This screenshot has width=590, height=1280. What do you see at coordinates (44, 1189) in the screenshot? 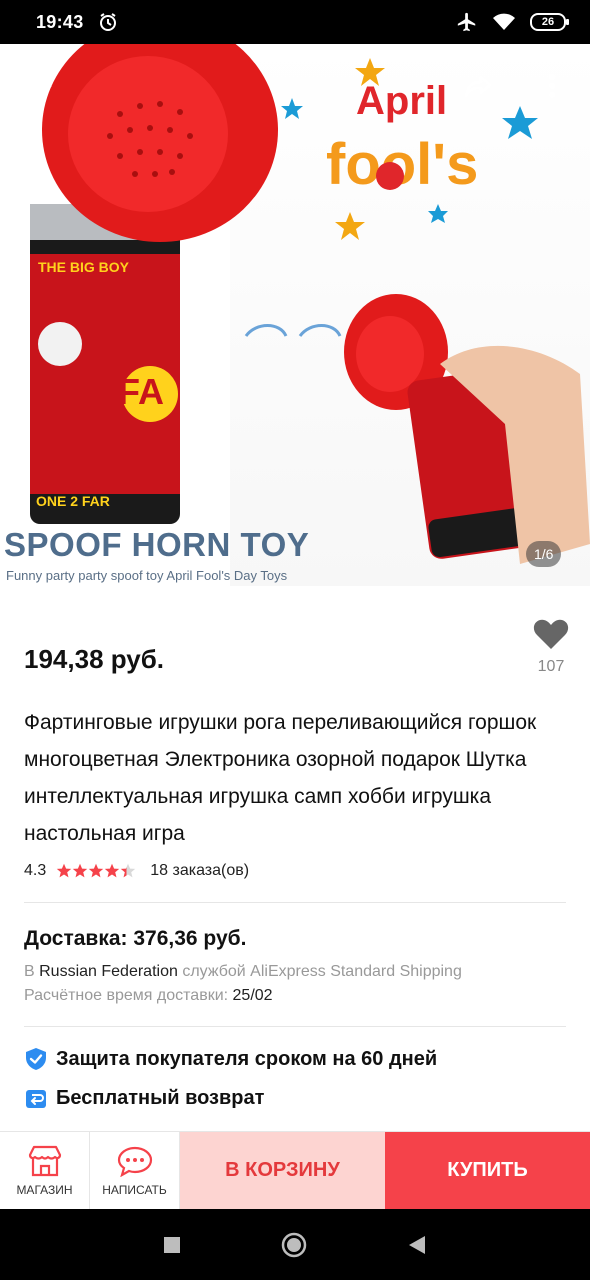
I see `store-label: МАГАЗИН` at bounding box center [44, 1189].